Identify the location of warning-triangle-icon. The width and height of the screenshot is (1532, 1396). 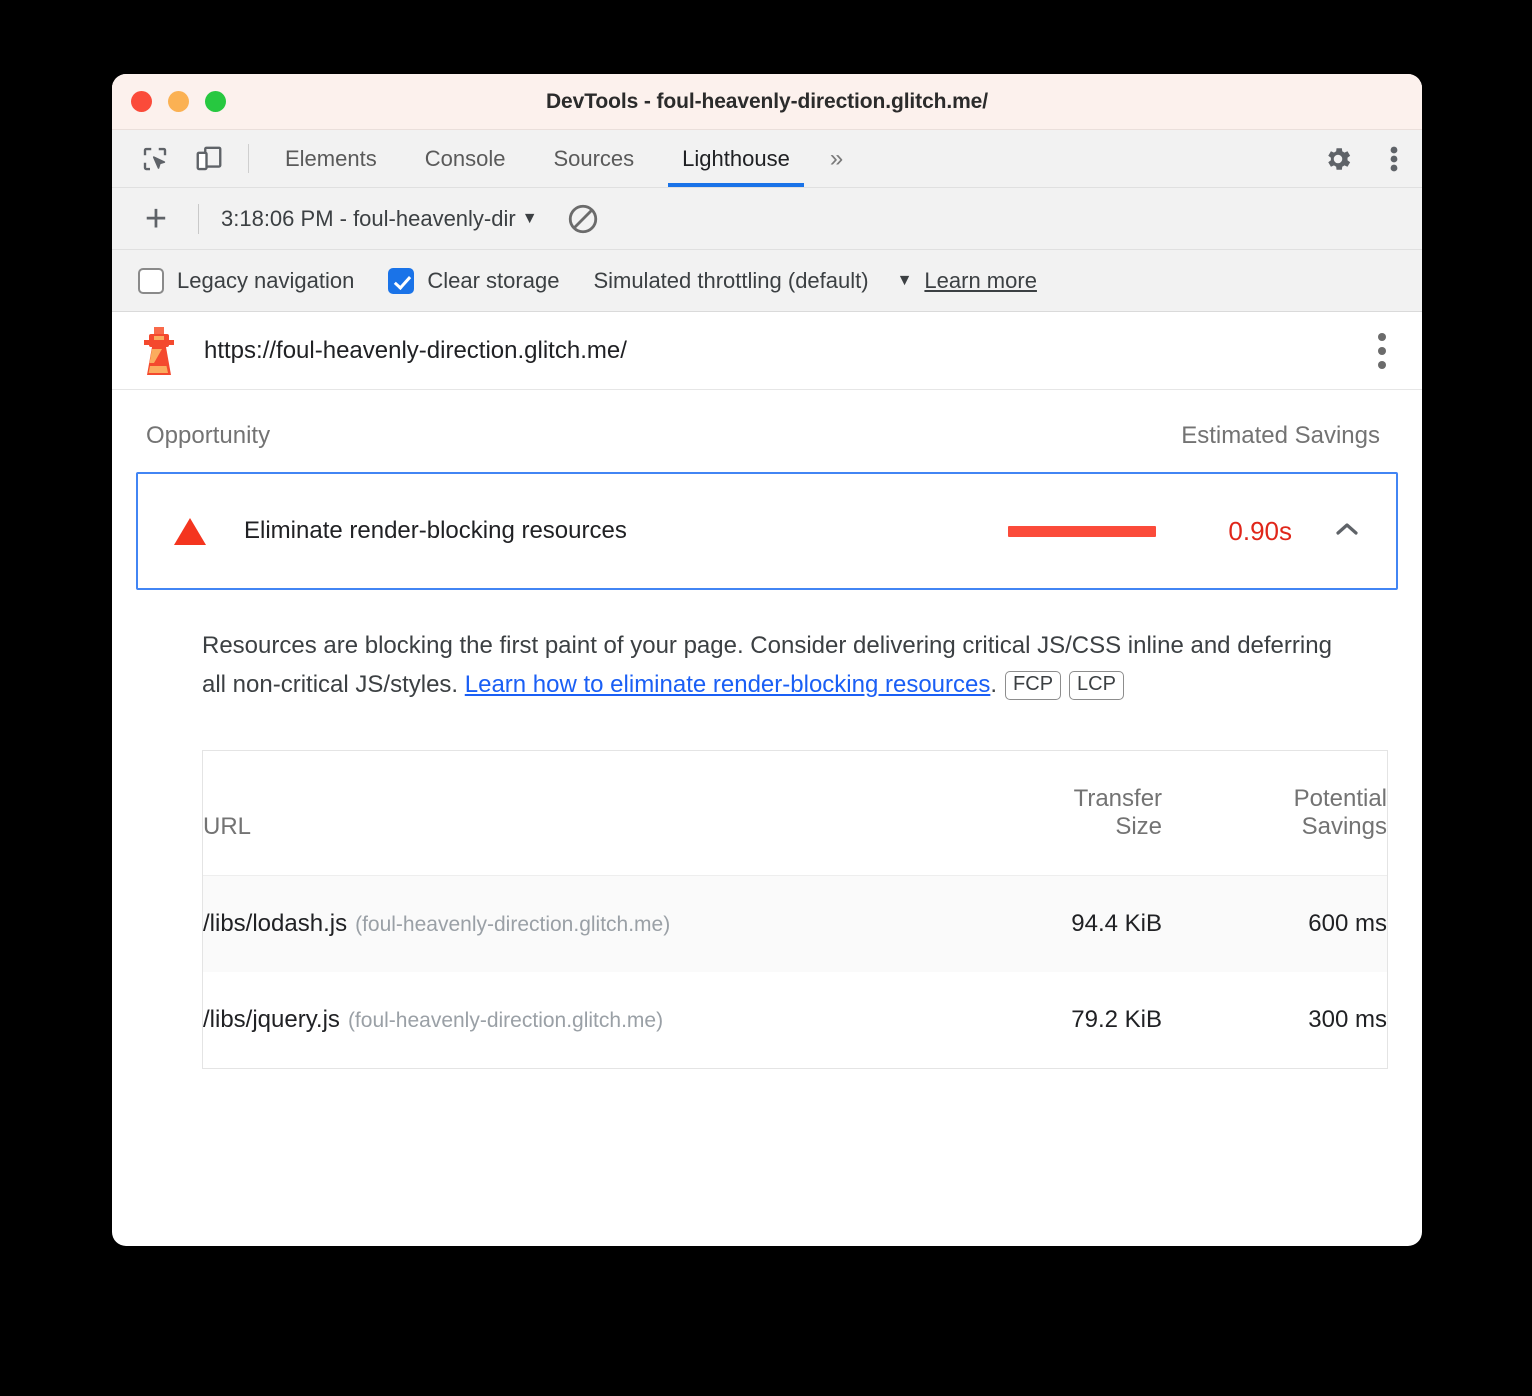
(190, 531).